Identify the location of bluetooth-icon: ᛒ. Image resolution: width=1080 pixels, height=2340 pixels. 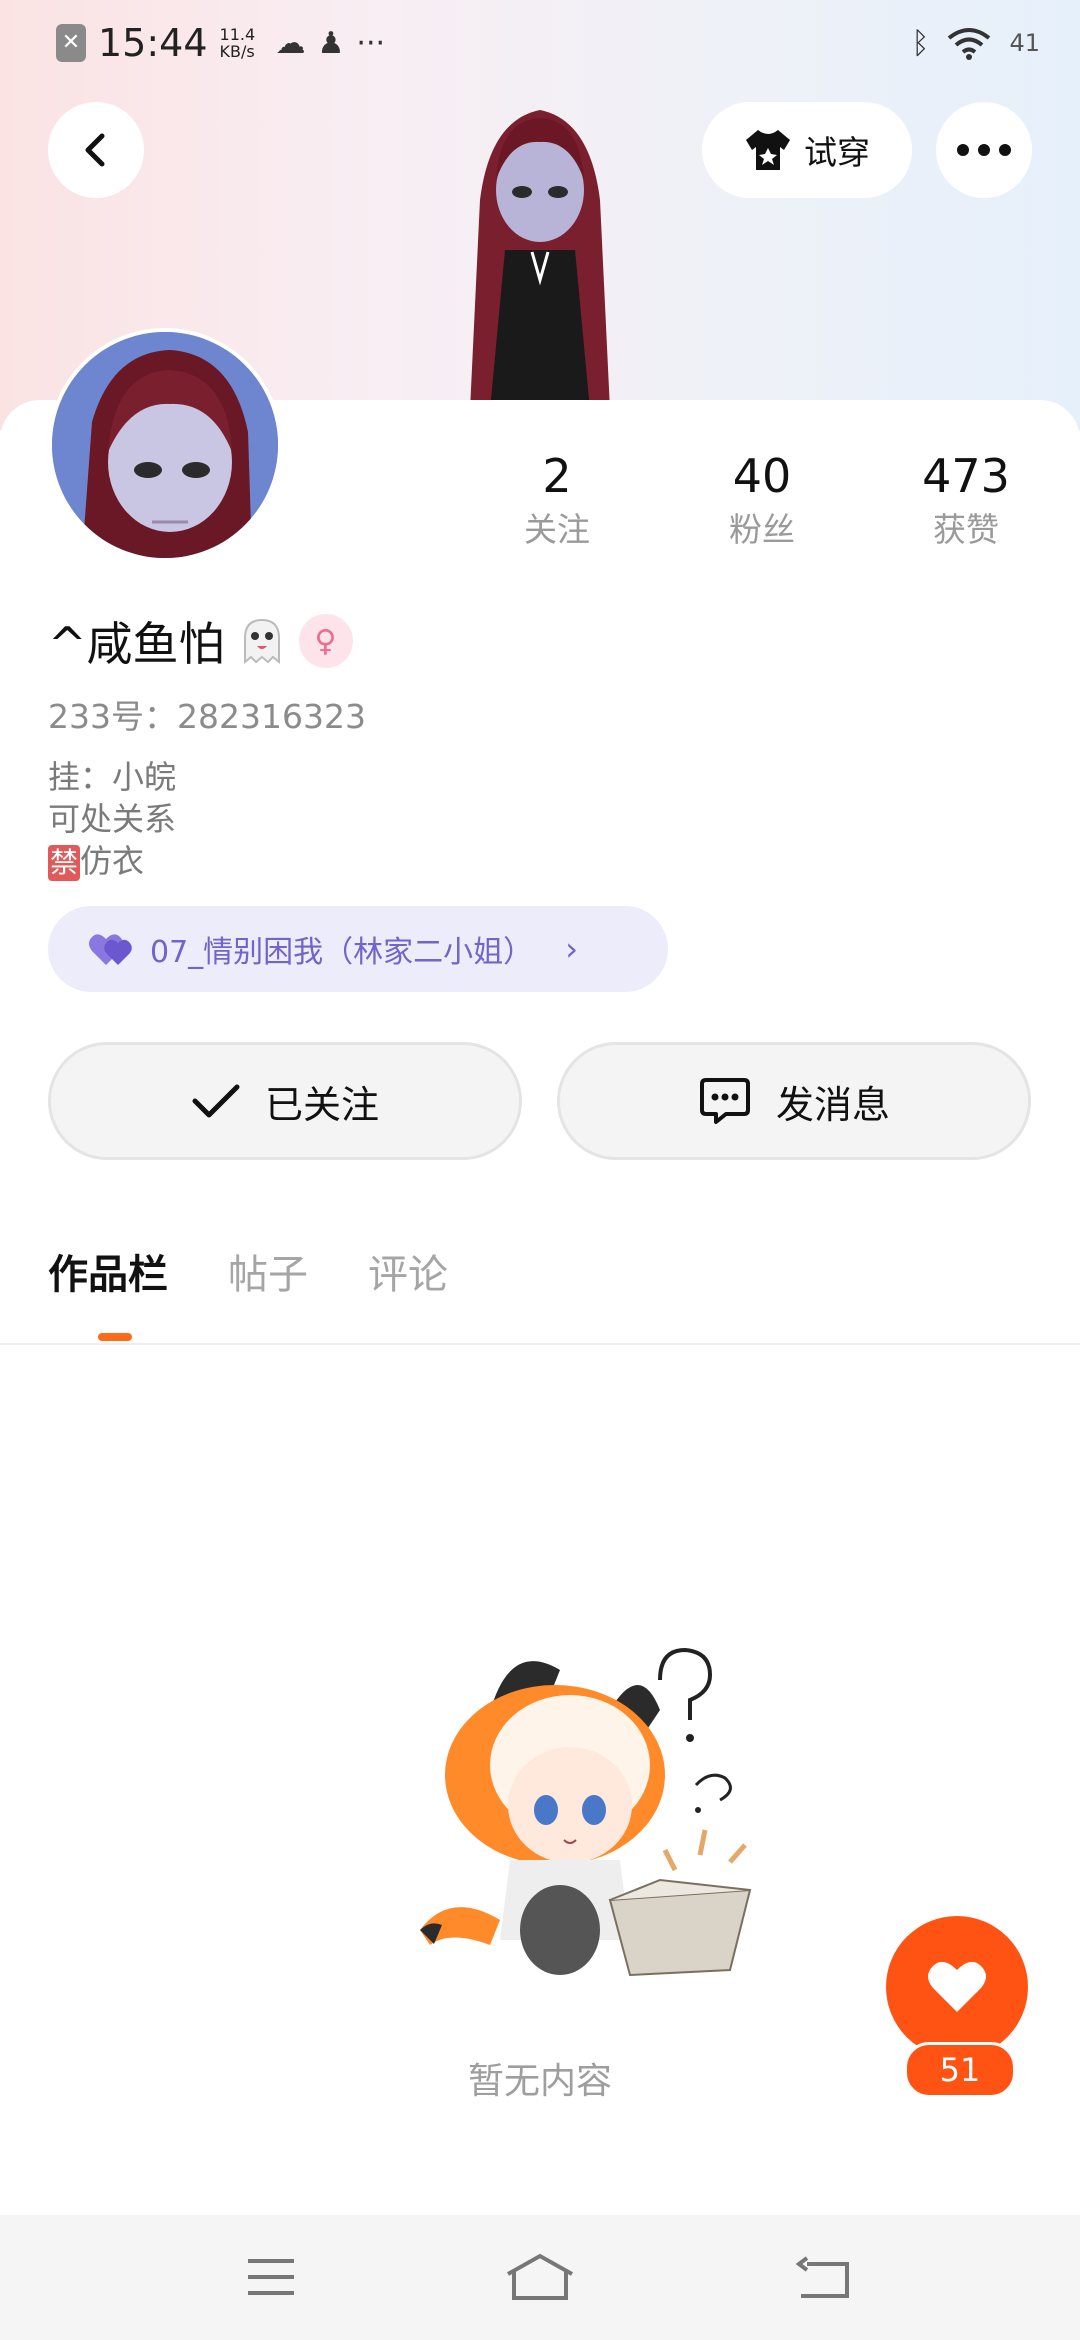
(920, 43).